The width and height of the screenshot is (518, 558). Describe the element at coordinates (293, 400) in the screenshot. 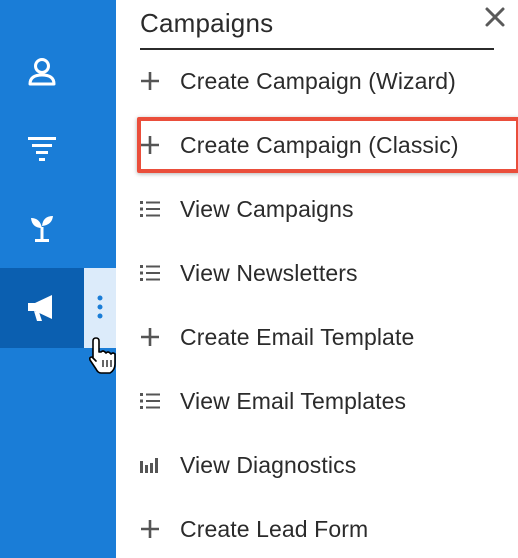

I see `menu-item-label: View Email Templates` at that location.